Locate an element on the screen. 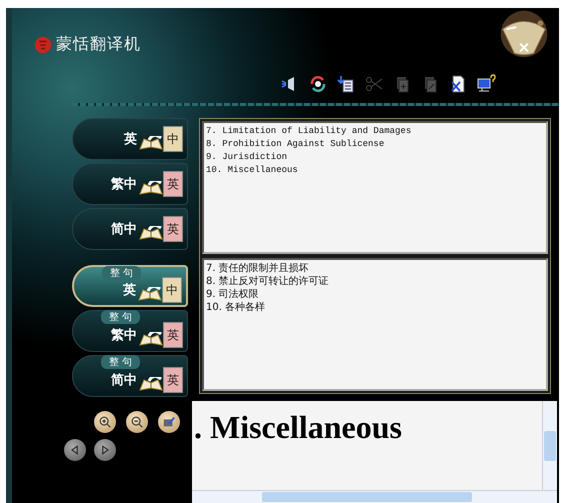 The image size is (569, 503). right-arrow-icon is located at coordinates (105, 450).